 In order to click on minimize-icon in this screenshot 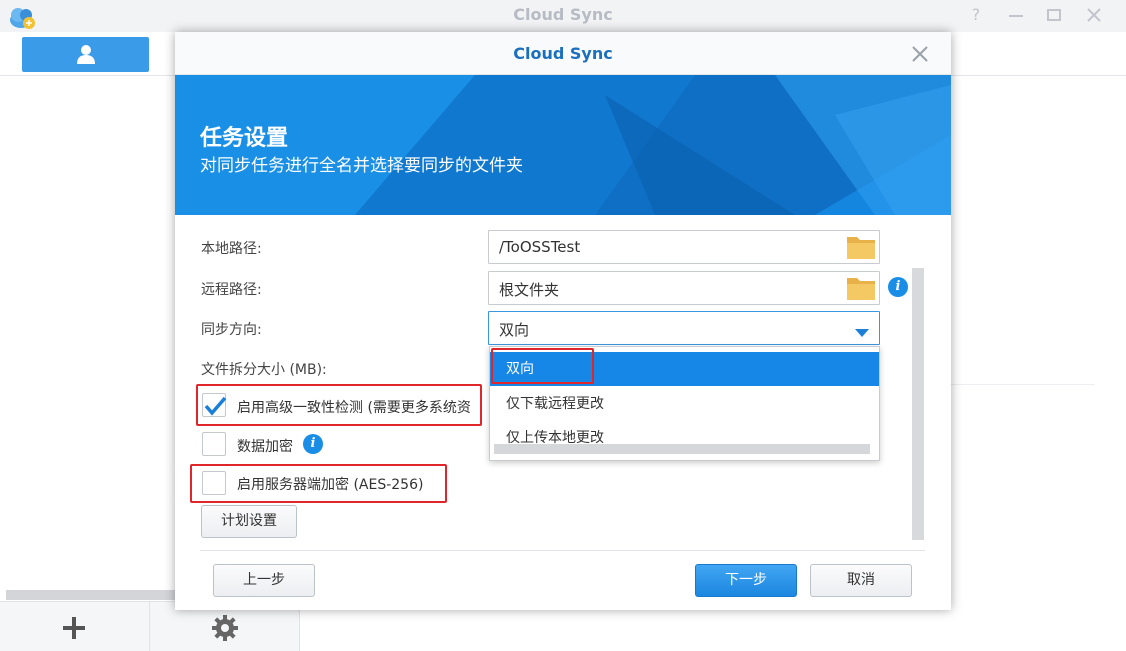, I will do `click(1016, 15)`.